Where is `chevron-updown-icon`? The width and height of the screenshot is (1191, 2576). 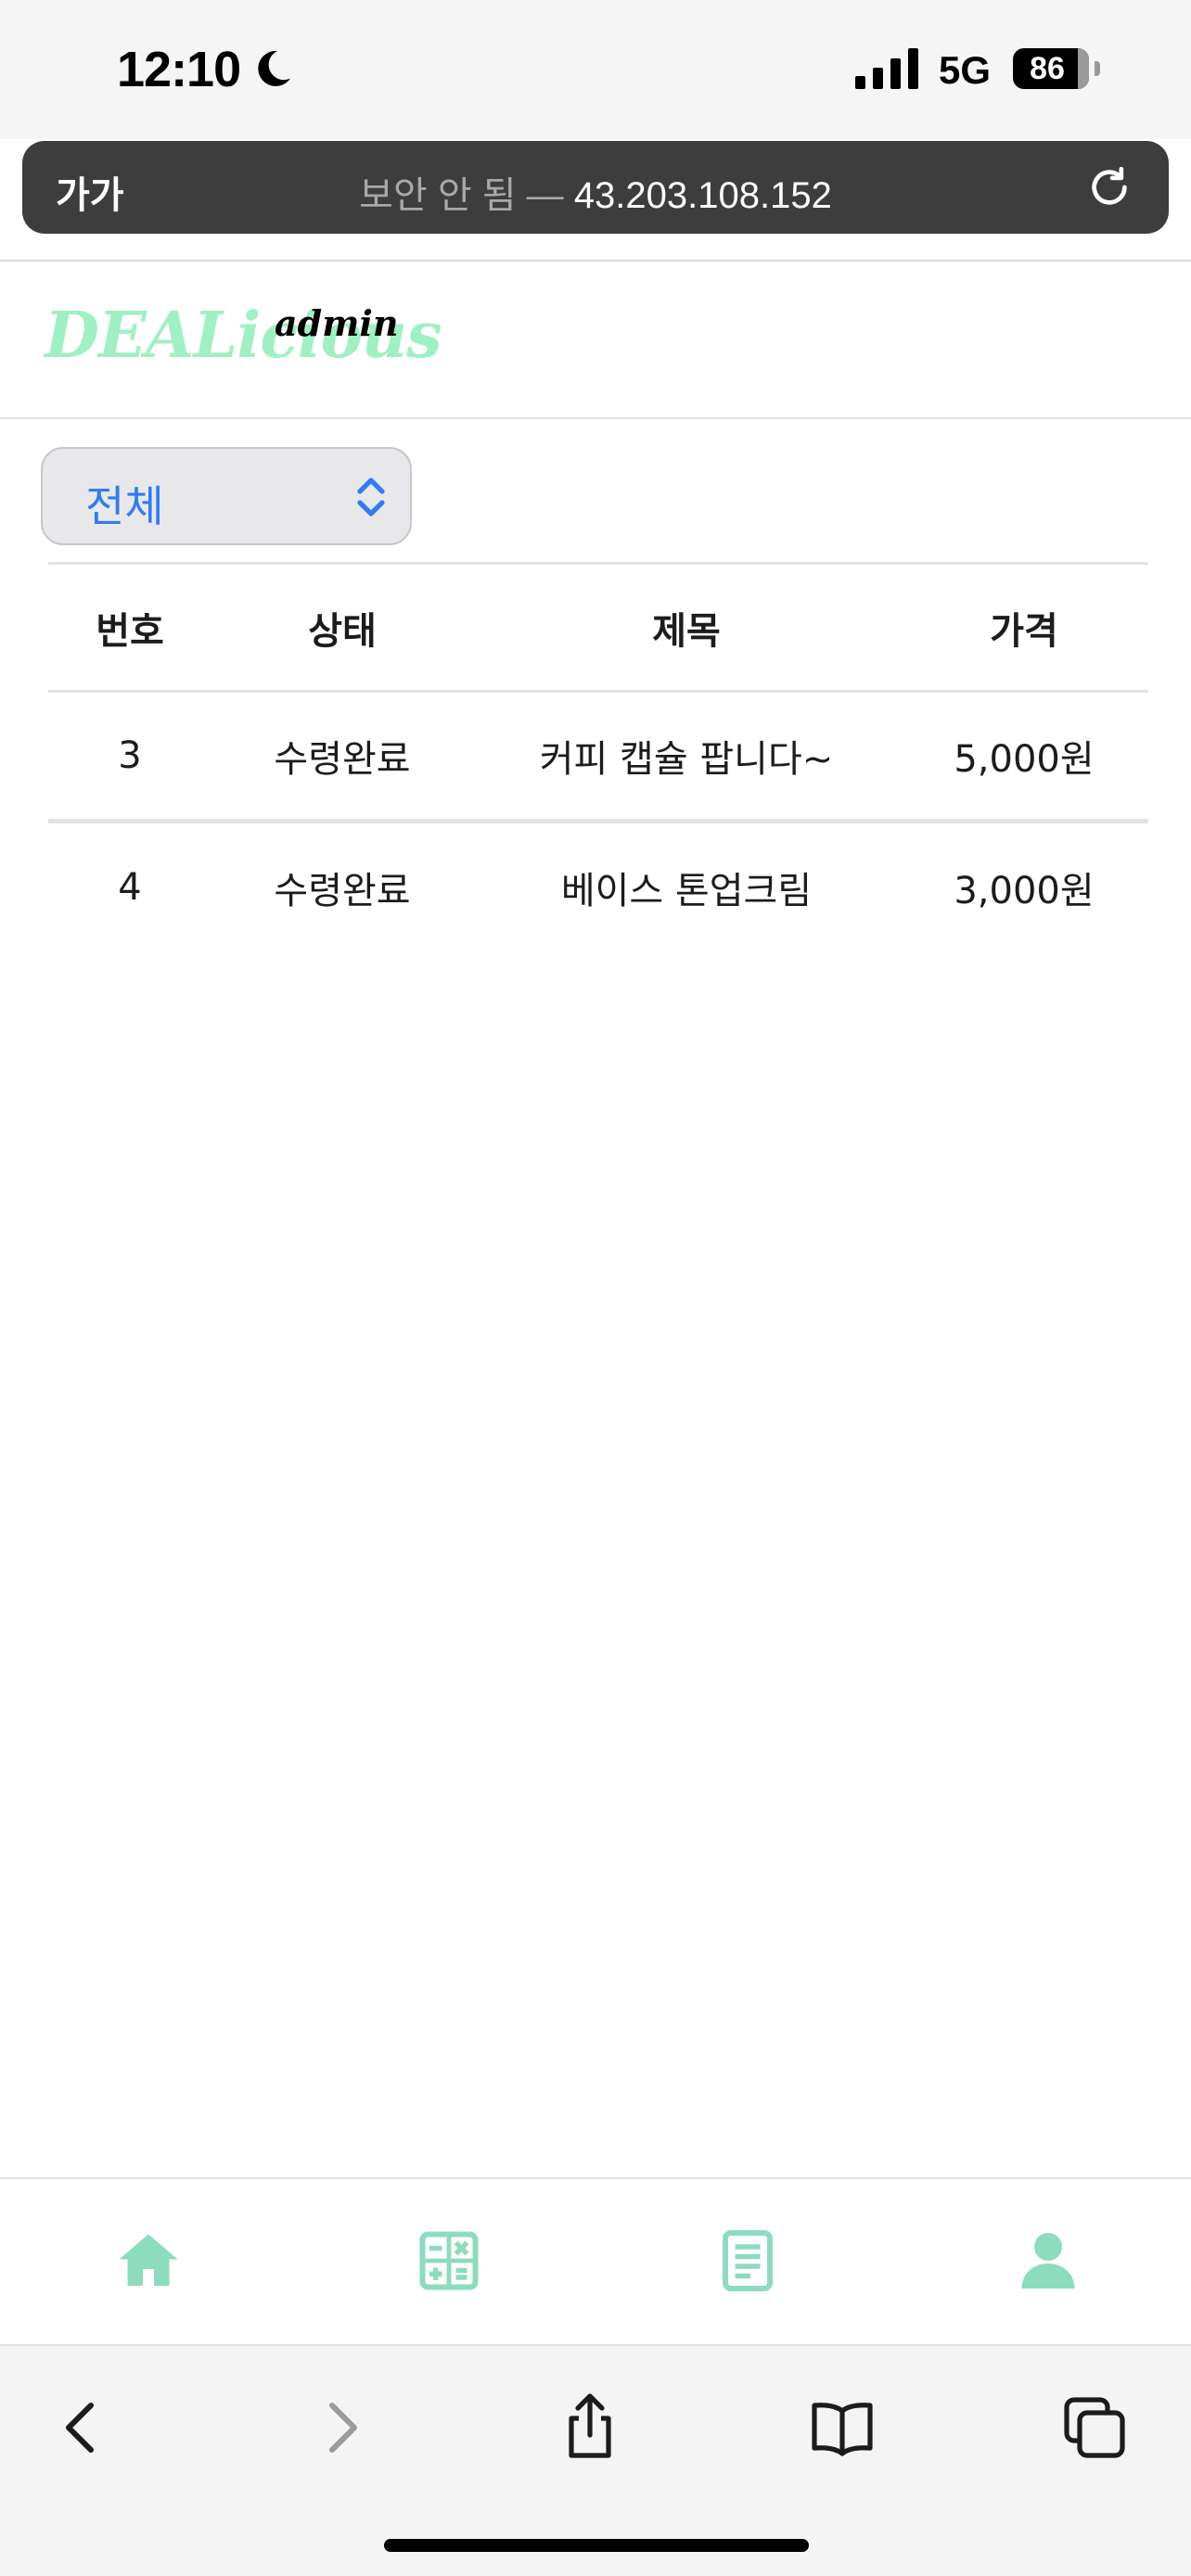 chevron-updown-icon is located at coordinates (371, 497).